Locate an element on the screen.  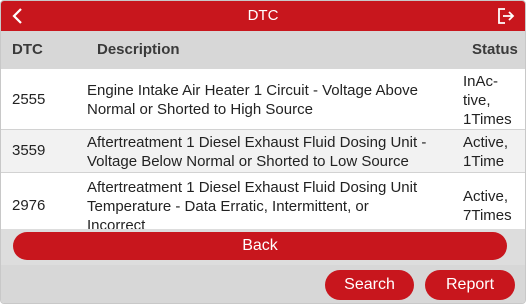
dtc-status: InAc- tive, 1Times is located at coordinates (487, 100).